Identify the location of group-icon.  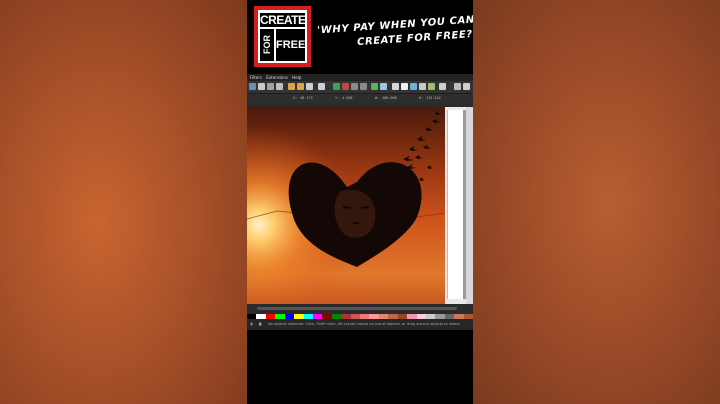
(354, 86).